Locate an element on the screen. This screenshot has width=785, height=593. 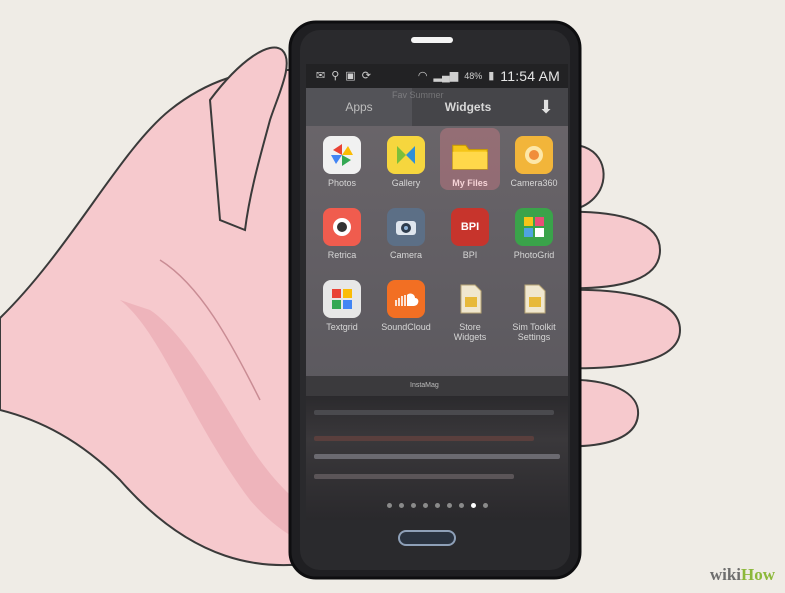
download-icon: ⬇ is located at coordinates (546, 106).